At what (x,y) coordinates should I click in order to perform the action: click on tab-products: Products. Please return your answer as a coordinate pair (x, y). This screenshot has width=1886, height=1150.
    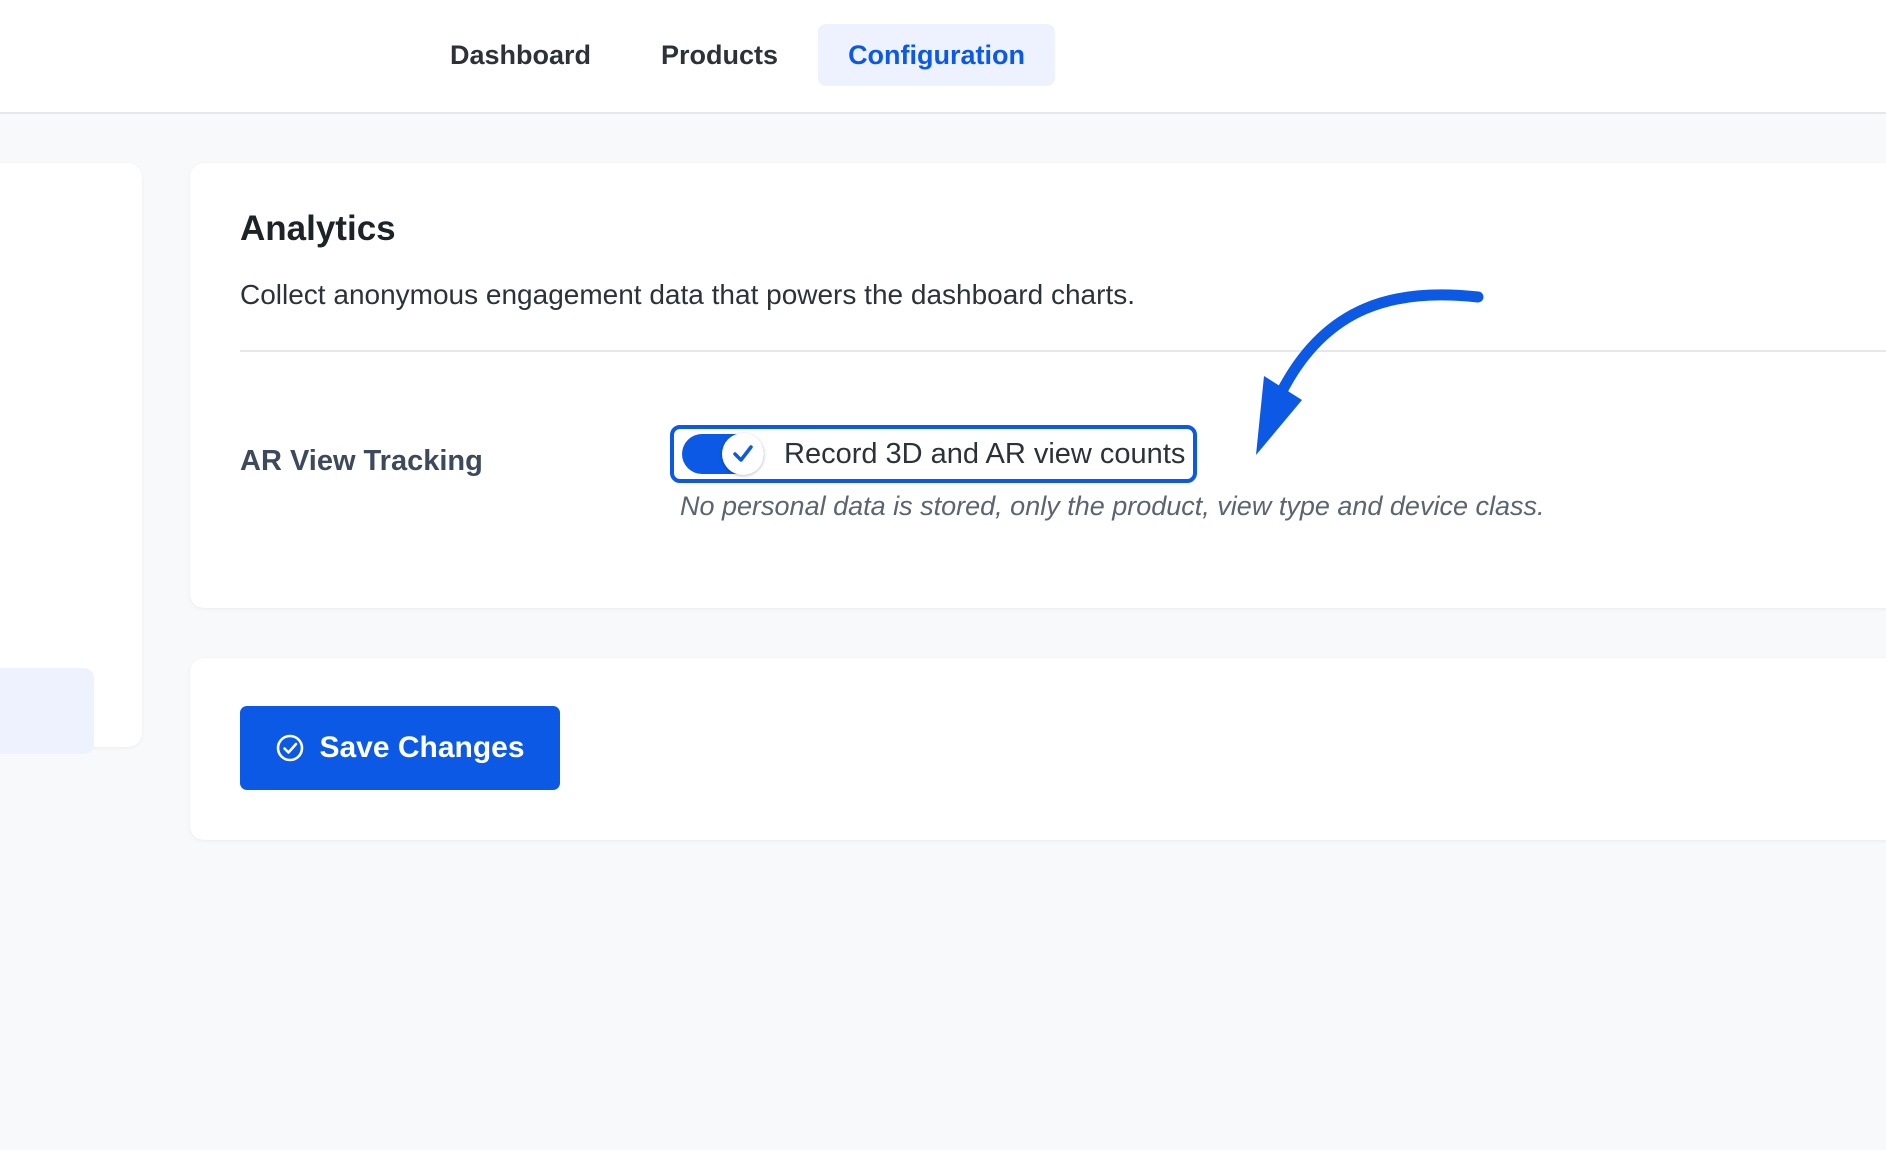
    Looking at the image, I should click on (719, 55).